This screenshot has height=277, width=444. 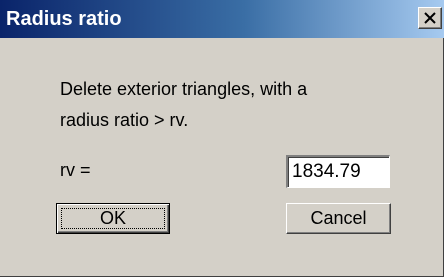 I want to click on cancel-button-label: Cancel, so click(x=338, y=218).